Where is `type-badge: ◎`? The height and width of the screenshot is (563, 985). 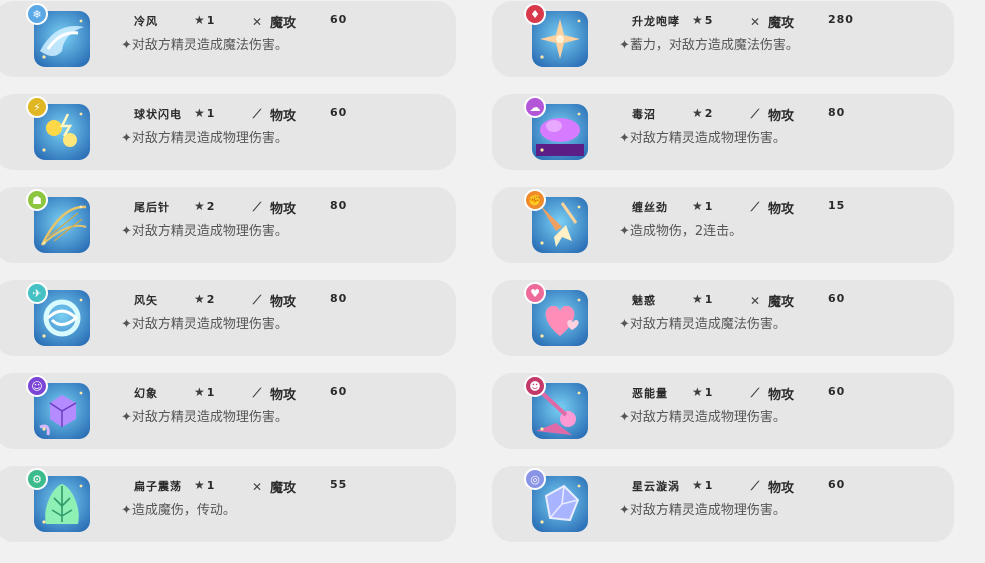
type-badge: ◎ is located at coordinates (535, 479).